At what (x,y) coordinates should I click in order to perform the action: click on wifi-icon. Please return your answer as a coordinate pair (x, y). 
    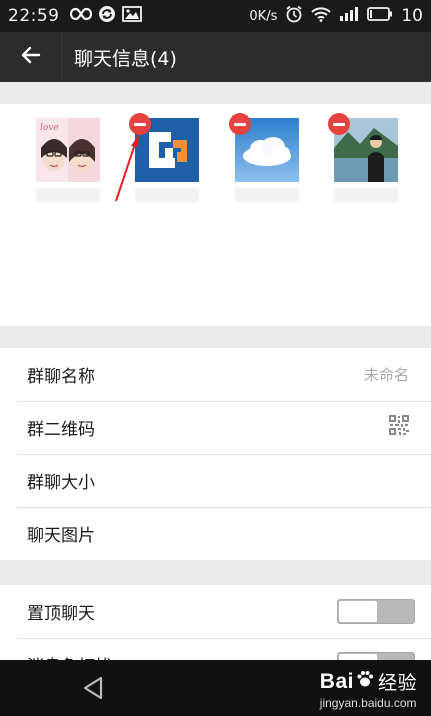
    Looking at the image, I should click on (321, 16).